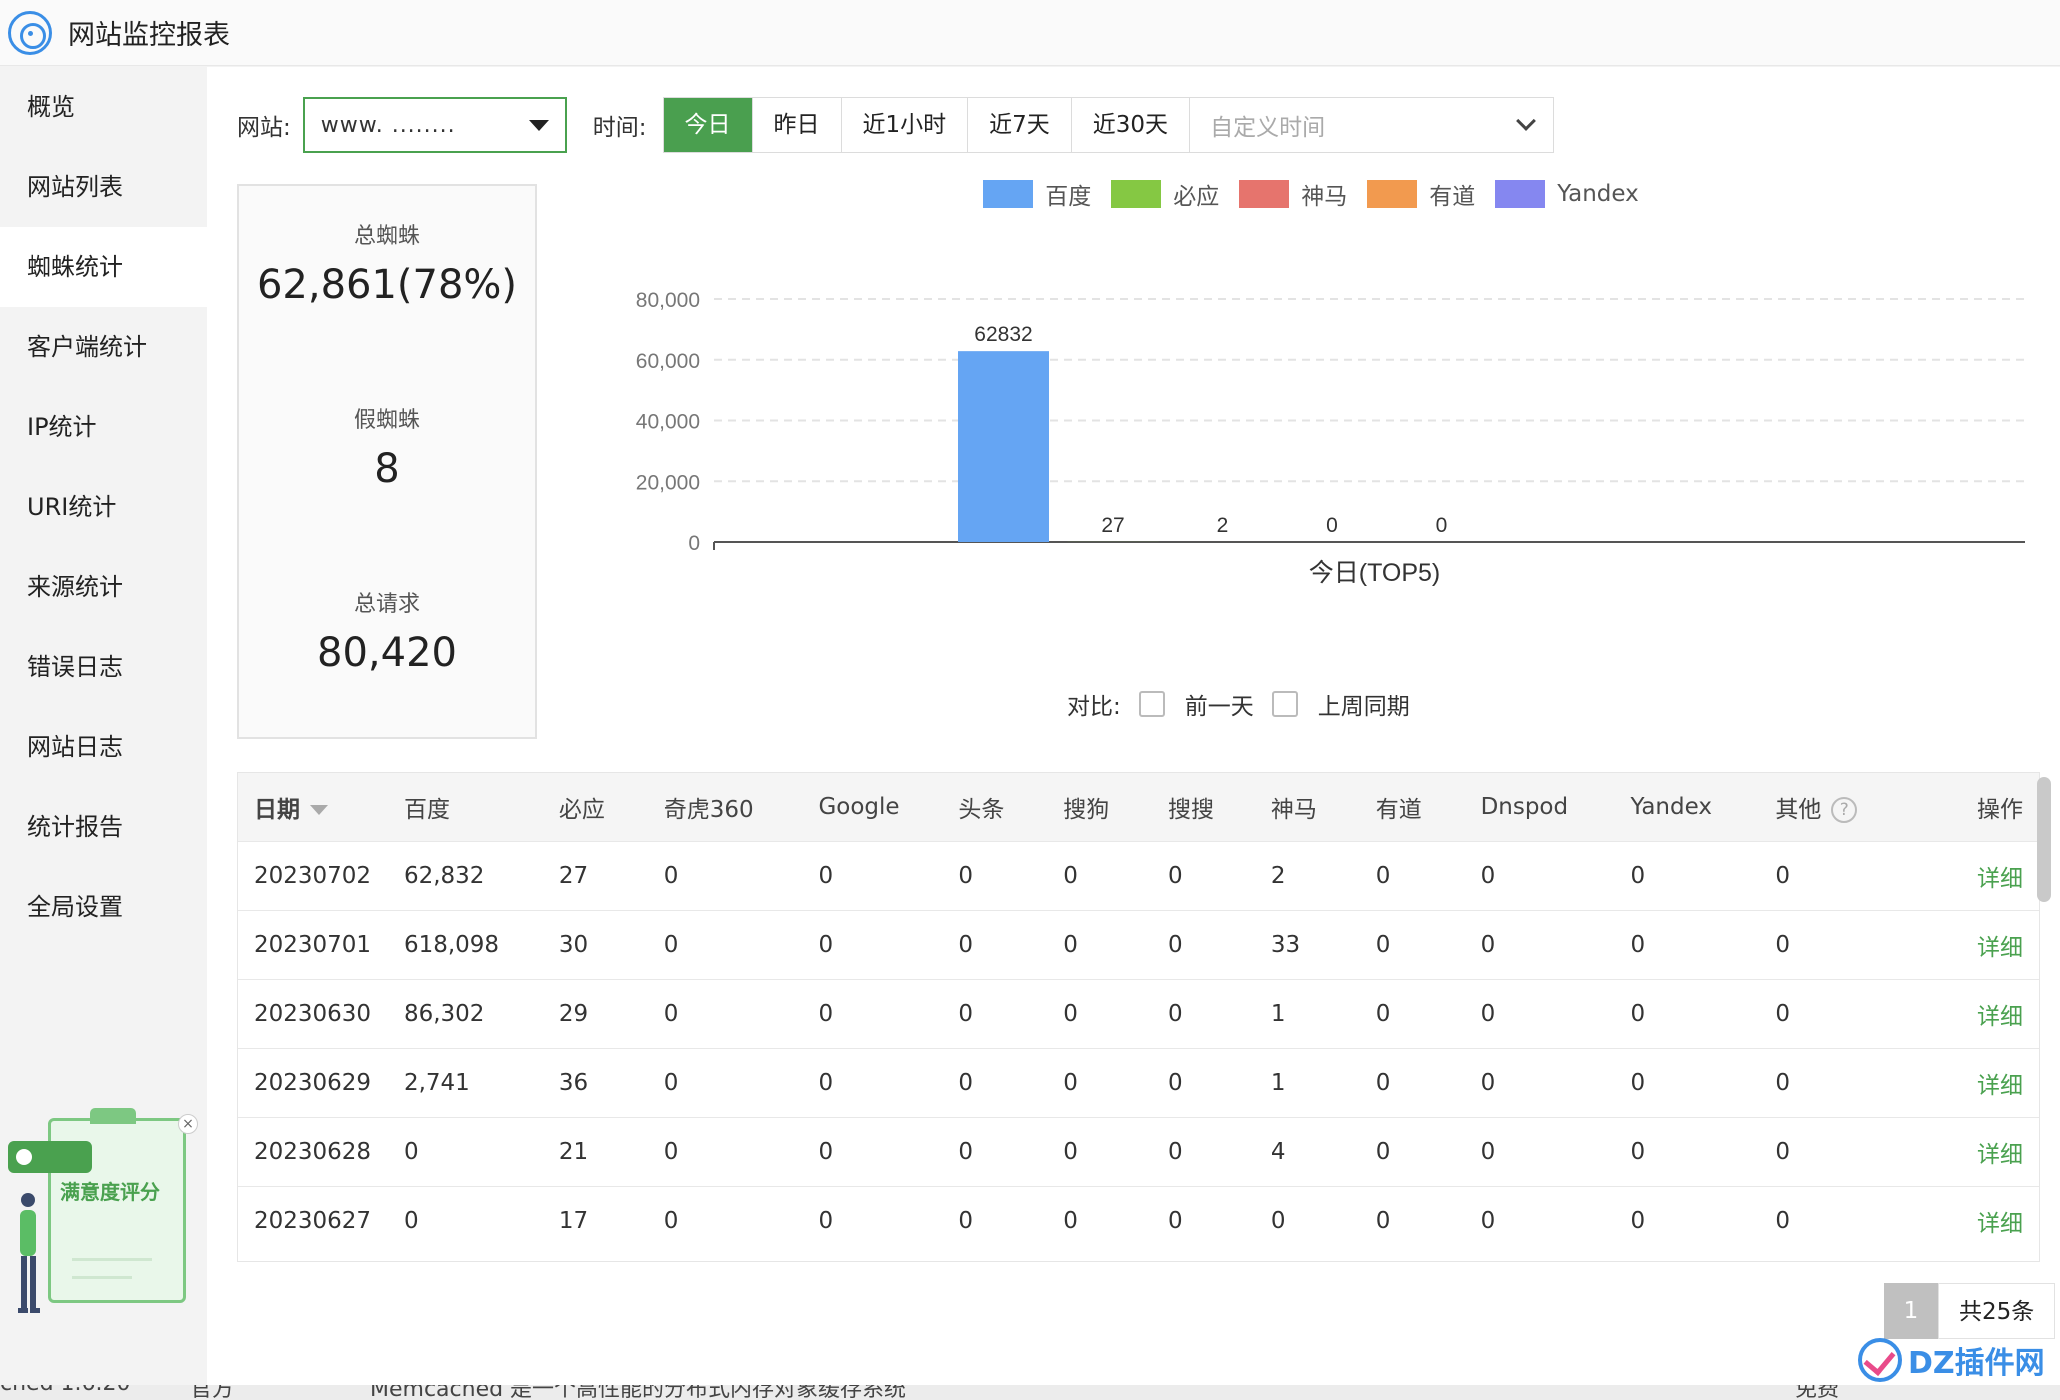  What do you see at coordinates (103, 667) in the screenshot?
I see `sidebar-item: 错误日志` at bounding box center [103, 667].